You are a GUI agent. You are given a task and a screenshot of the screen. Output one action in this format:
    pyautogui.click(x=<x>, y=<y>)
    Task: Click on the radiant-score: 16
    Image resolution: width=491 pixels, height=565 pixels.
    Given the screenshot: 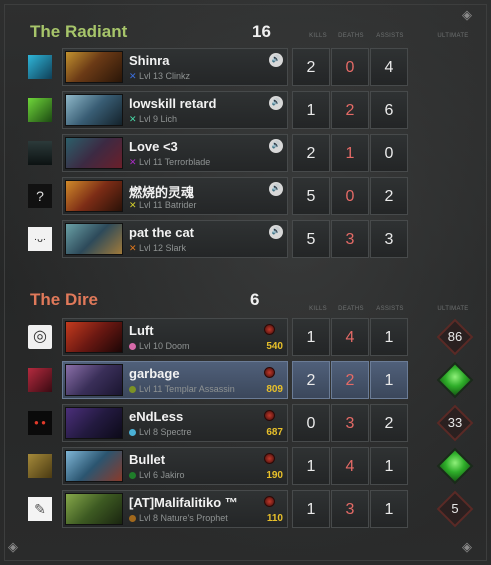 What is the action you would take?
    pyautogui.click(x=261, y=31)
    